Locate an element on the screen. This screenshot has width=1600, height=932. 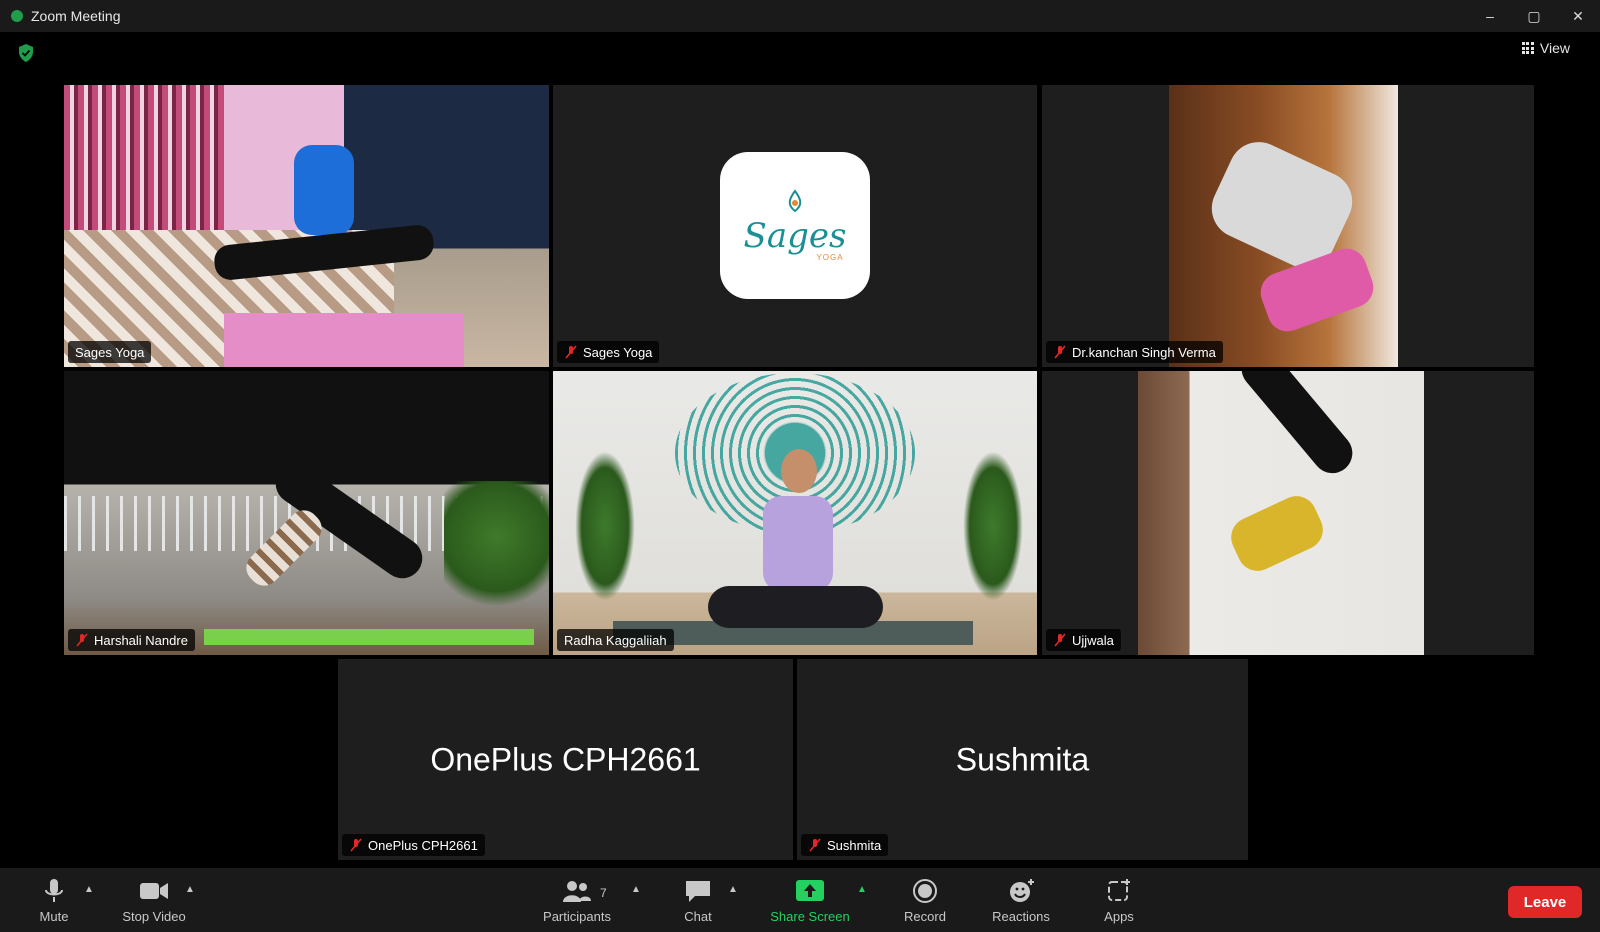
logo-text: Sages is located at coordinates (795, 236).